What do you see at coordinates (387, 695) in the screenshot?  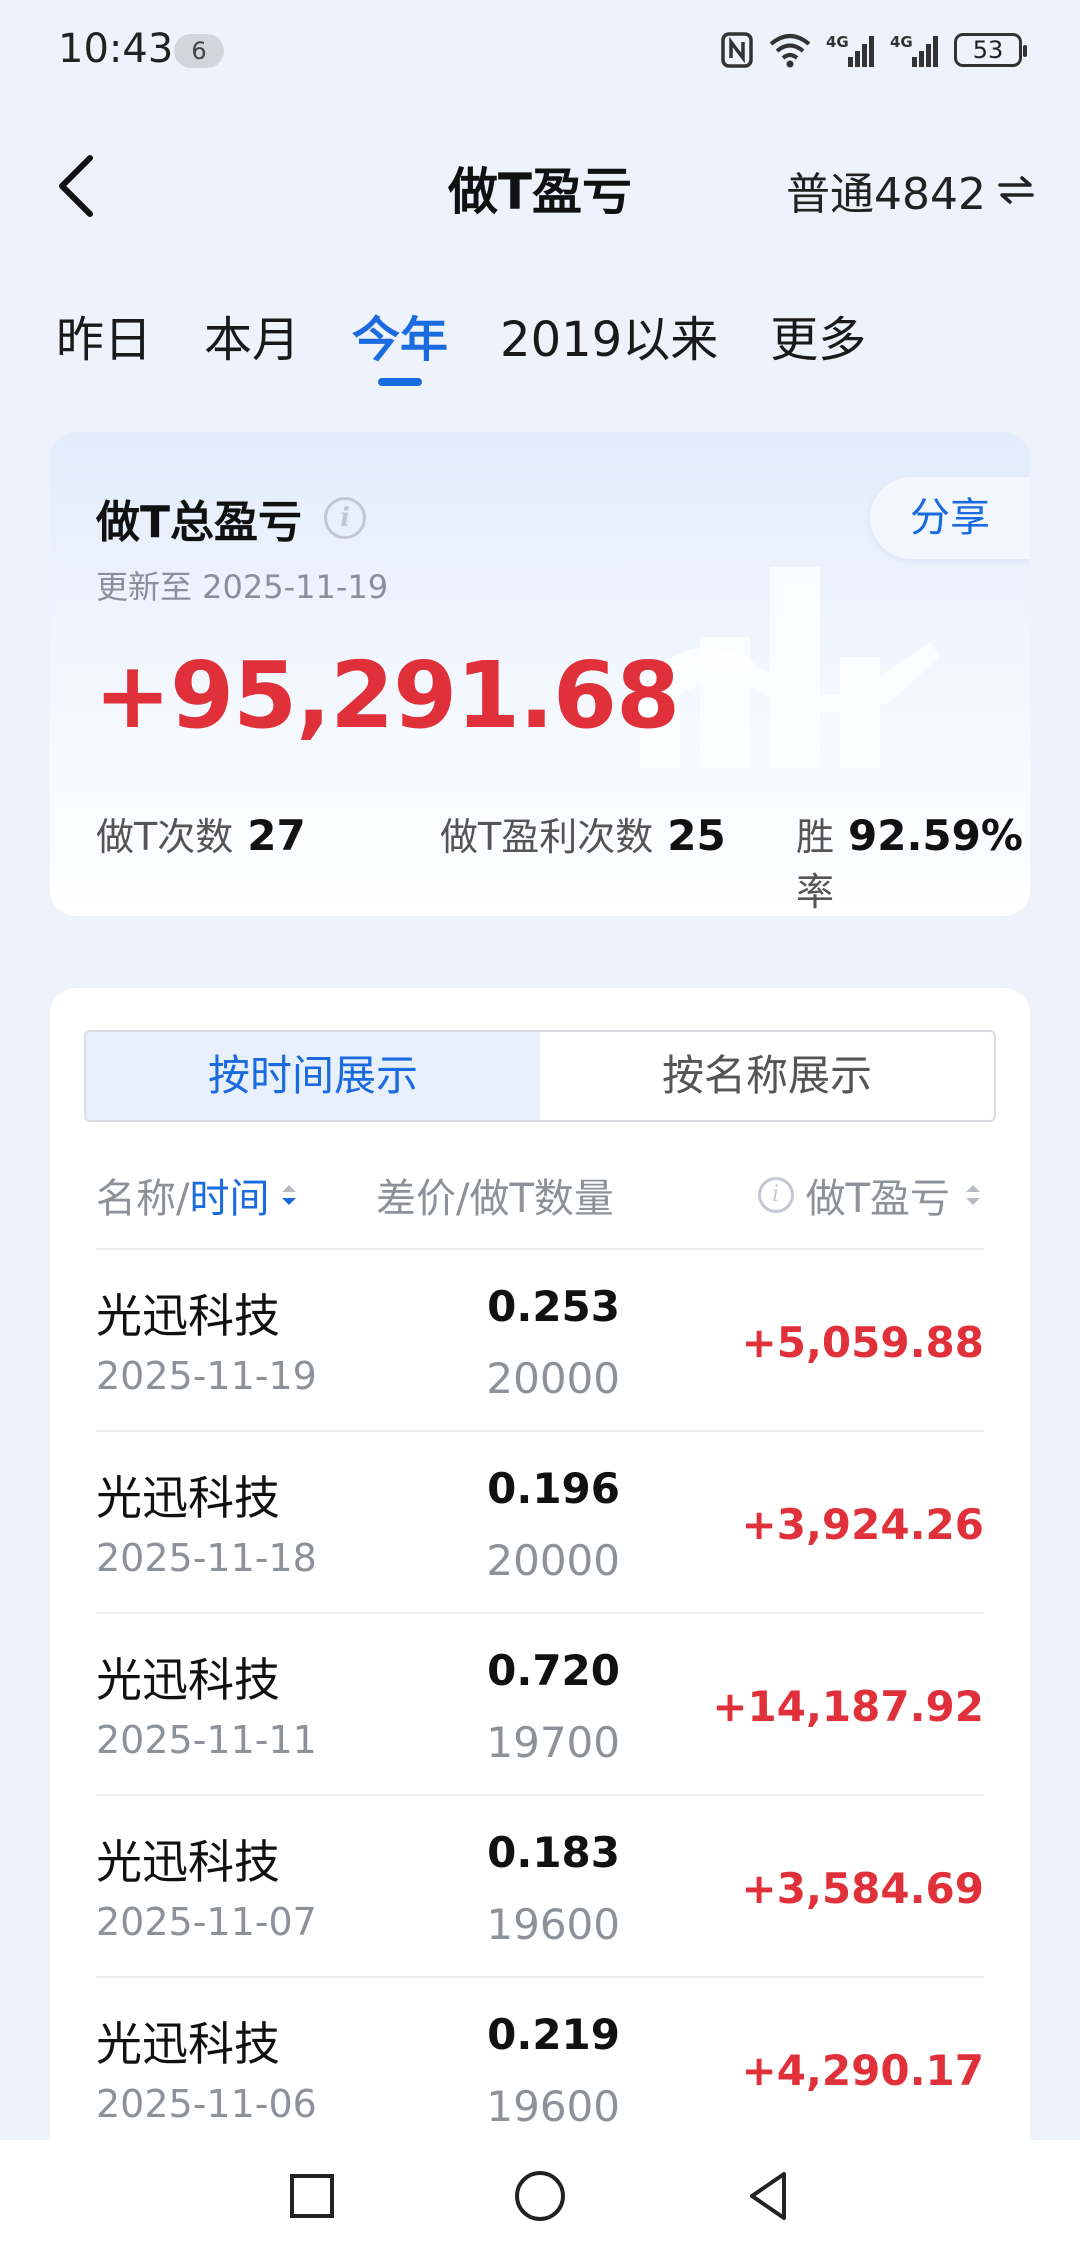 I see `total-pnl-value: +95,291.68` at bounding box center [387, 695].